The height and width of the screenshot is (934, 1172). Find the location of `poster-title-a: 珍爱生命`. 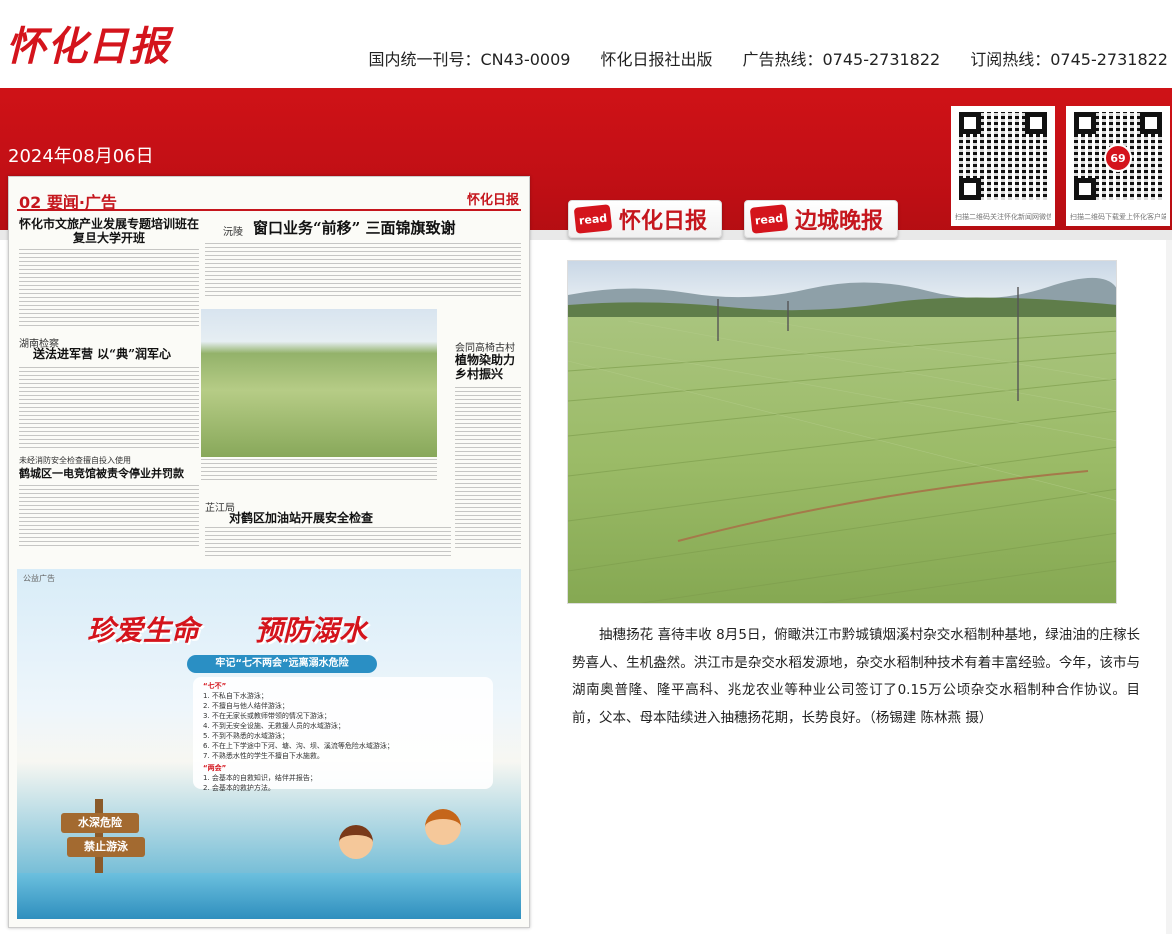

poster-title-a: 珍爱生命 is located at coordinates (143, 630).